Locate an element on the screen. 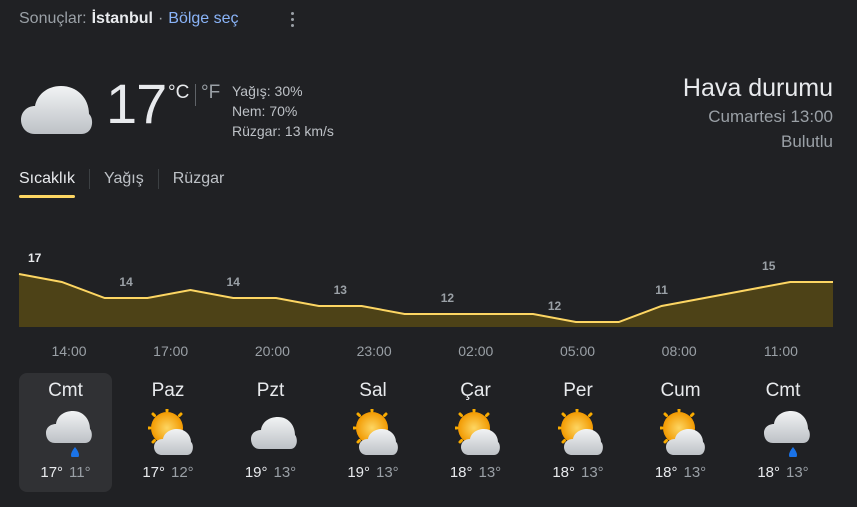 This screenshot has width=857, height=507. region-select-link: Bölge seç is located at coordinates (203, 19).